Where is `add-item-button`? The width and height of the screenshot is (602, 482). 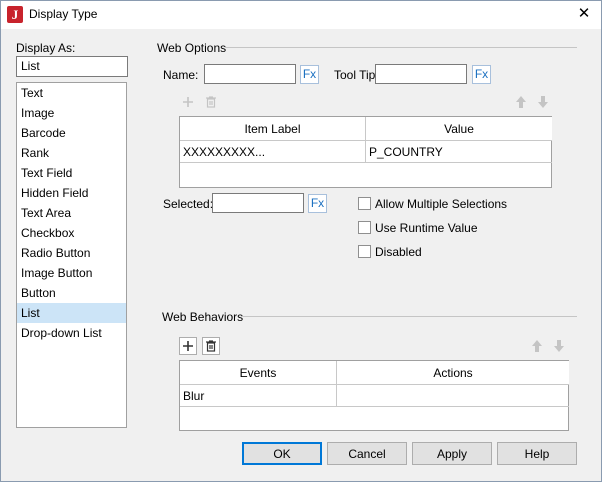
add-item-button is located at coordinates (188, 102).